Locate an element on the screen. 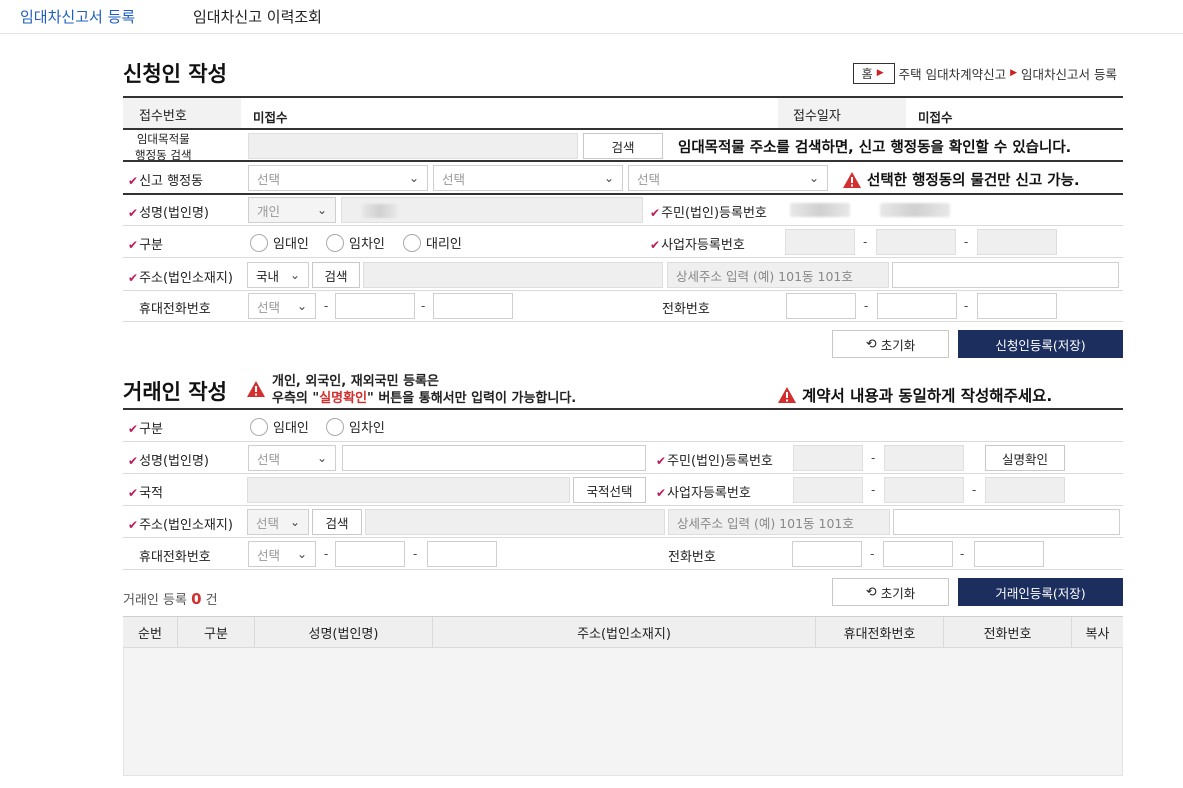  report-dong-select-3: 선택 ⌄ is located at coordinates (728, 178).